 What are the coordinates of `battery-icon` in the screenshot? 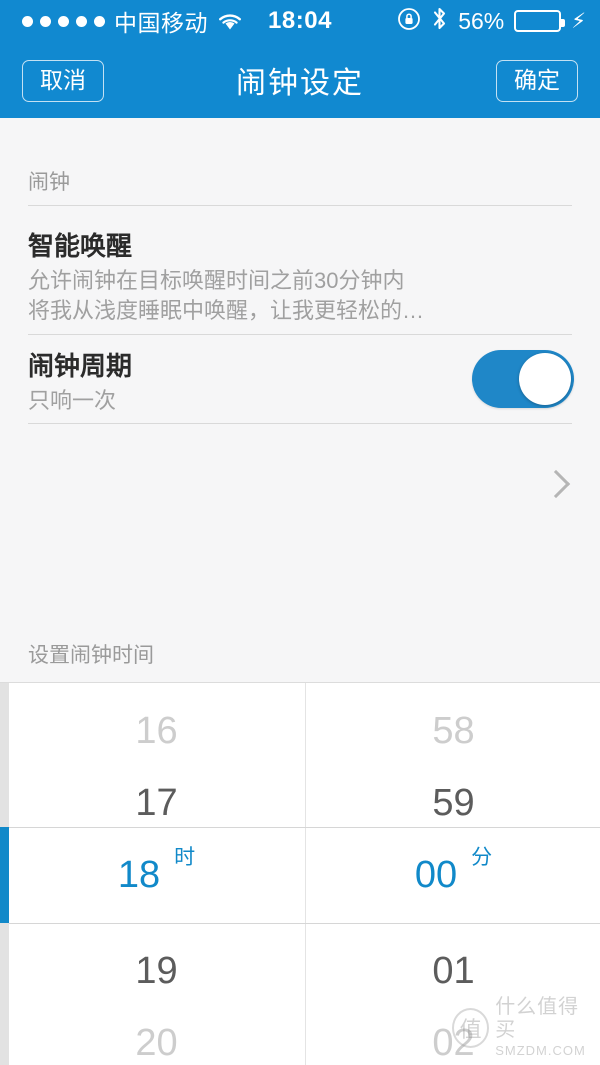 It's located at (540, 21).